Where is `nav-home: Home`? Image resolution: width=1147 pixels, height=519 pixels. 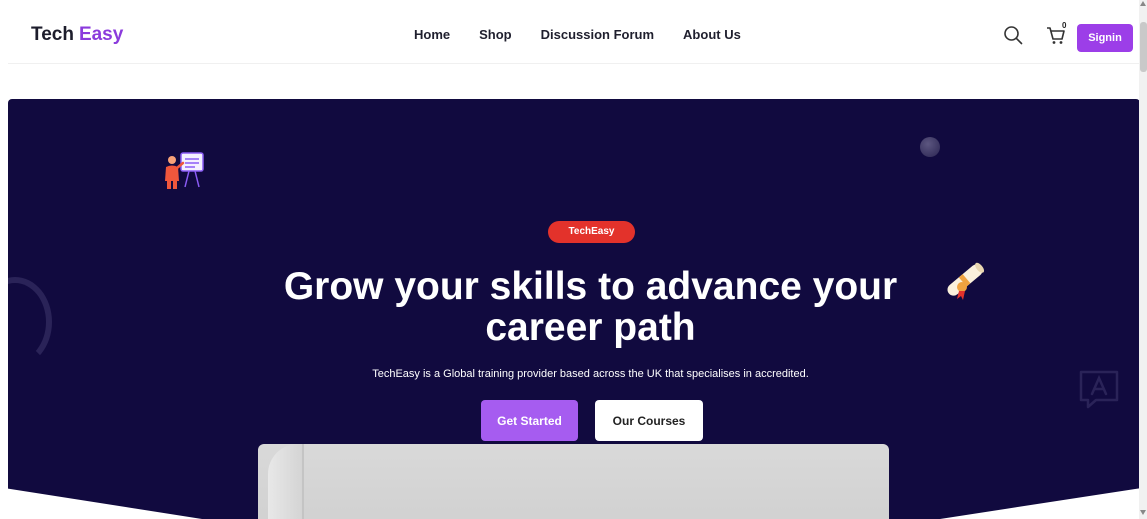
nav-home: Home is located at coordinates (432, 34).